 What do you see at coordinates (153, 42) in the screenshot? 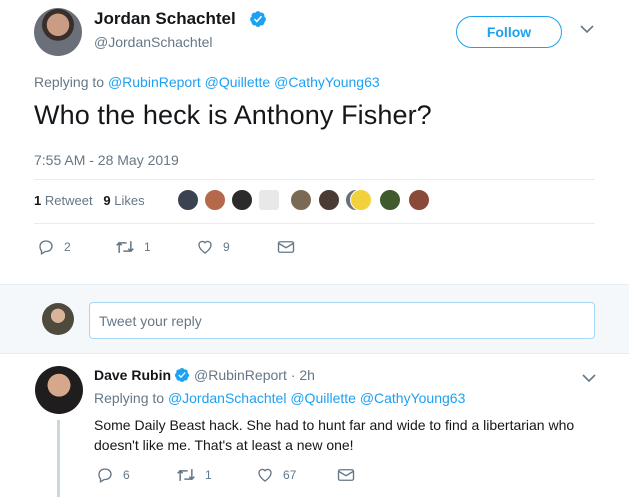
I see `author-handle: @JordanSchachtel` at bounding box center [153, 42].